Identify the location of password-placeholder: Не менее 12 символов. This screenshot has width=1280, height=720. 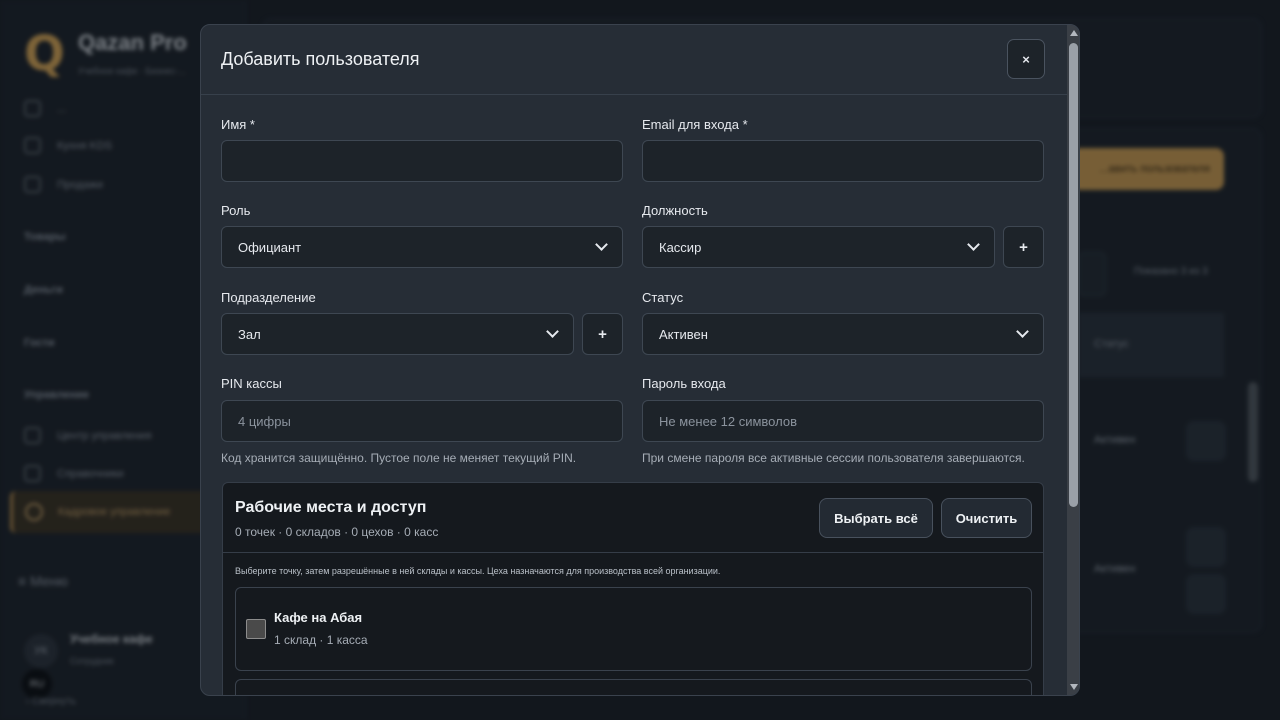
(728, 421).